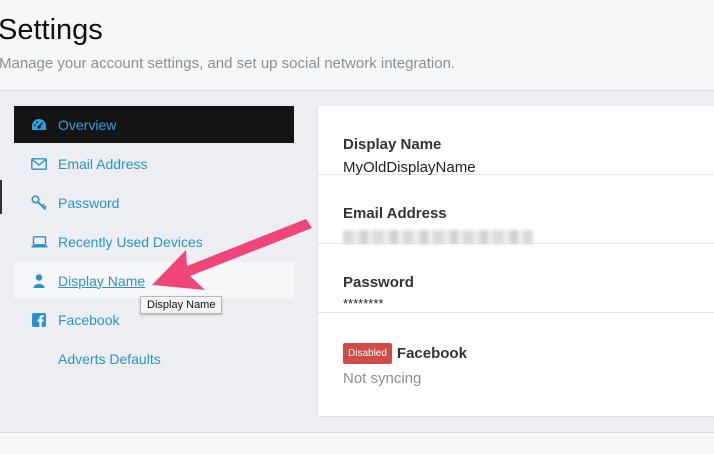 Image resolution: width=714 pixels, height=454 pixels. I want to click on password-value: ********, so click(363, 303).